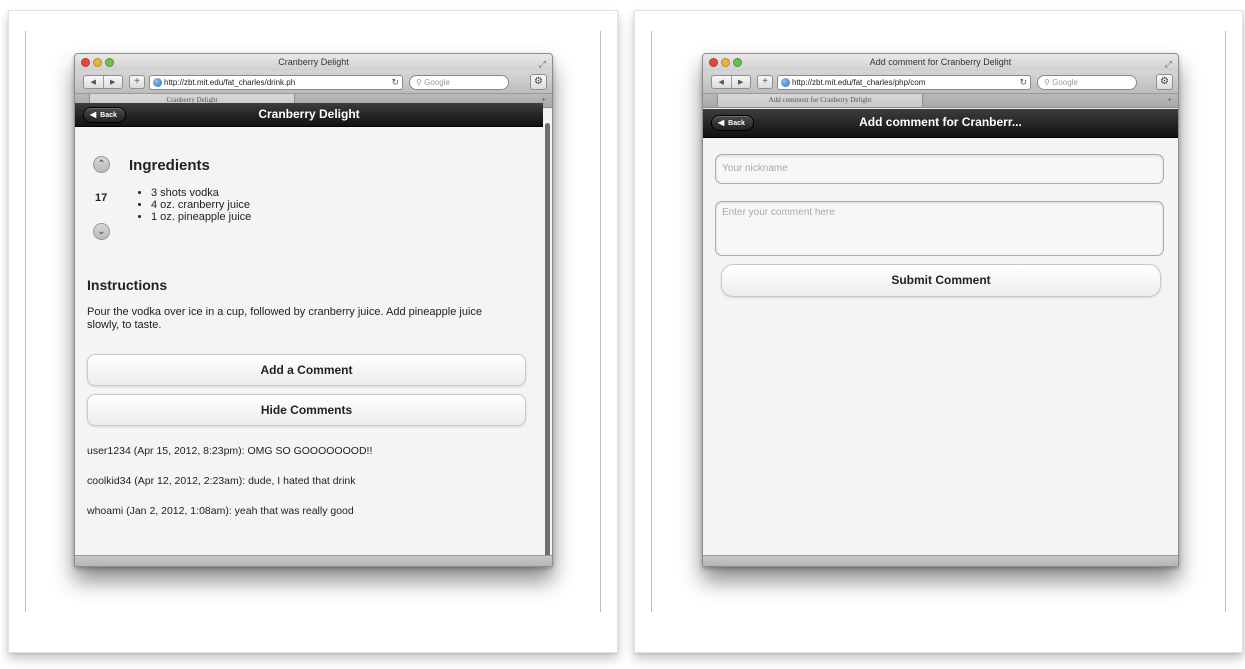 The width and height of the screenshot is (1245, 669). Describe the element at coordinates (306, 370) in the screenshot. I see `add-comment-button: Add a Comment` at that location.